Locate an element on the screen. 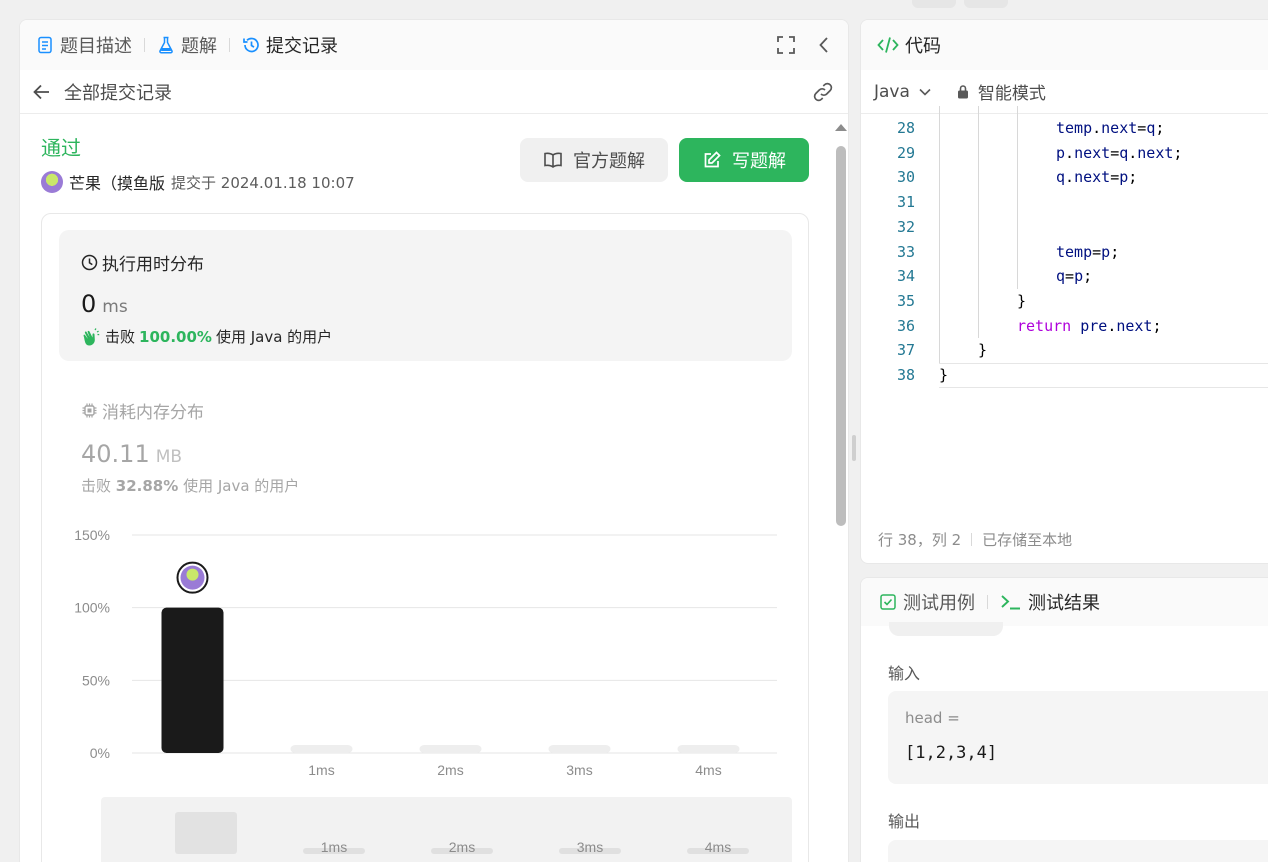  flask-icon is located at coordinates (166, 45).